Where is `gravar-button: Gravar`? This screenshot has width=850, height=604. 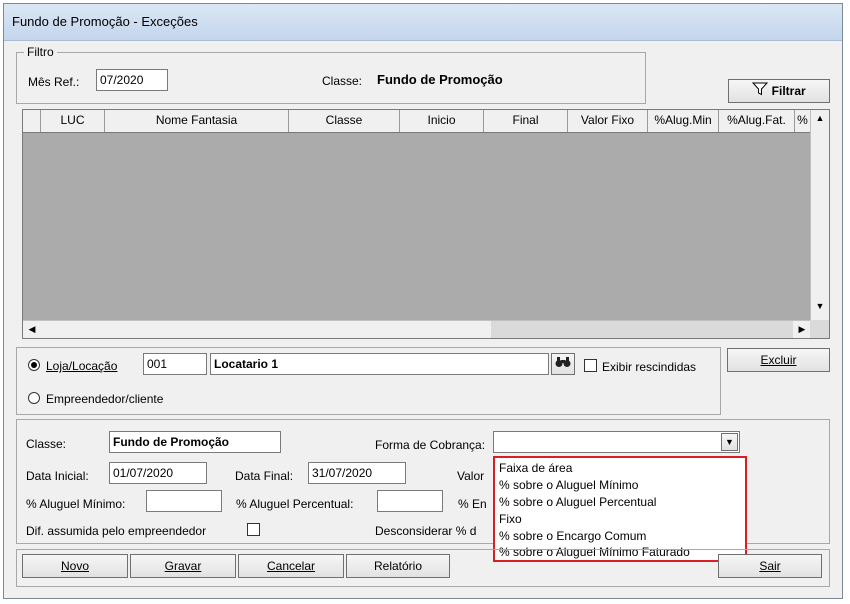
gravar-button: Gravar is located at coordinates (183, 566).